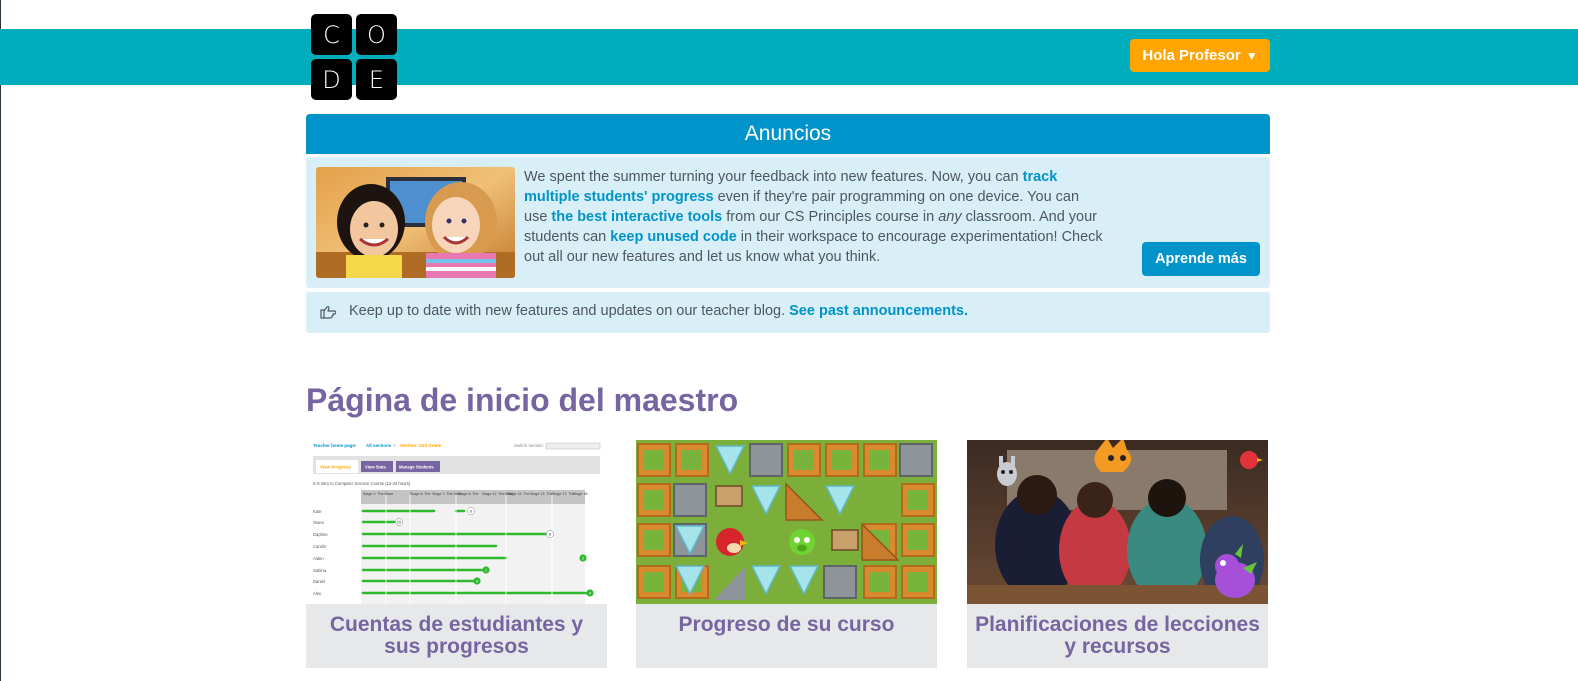 Image resolution: width=1578 pixels, height=681 pixels. What do you see at coordinates (468, 494) in the screenshot?
I see `mini-stage-header: Stage 8: The` at bounding box center [468, 494].